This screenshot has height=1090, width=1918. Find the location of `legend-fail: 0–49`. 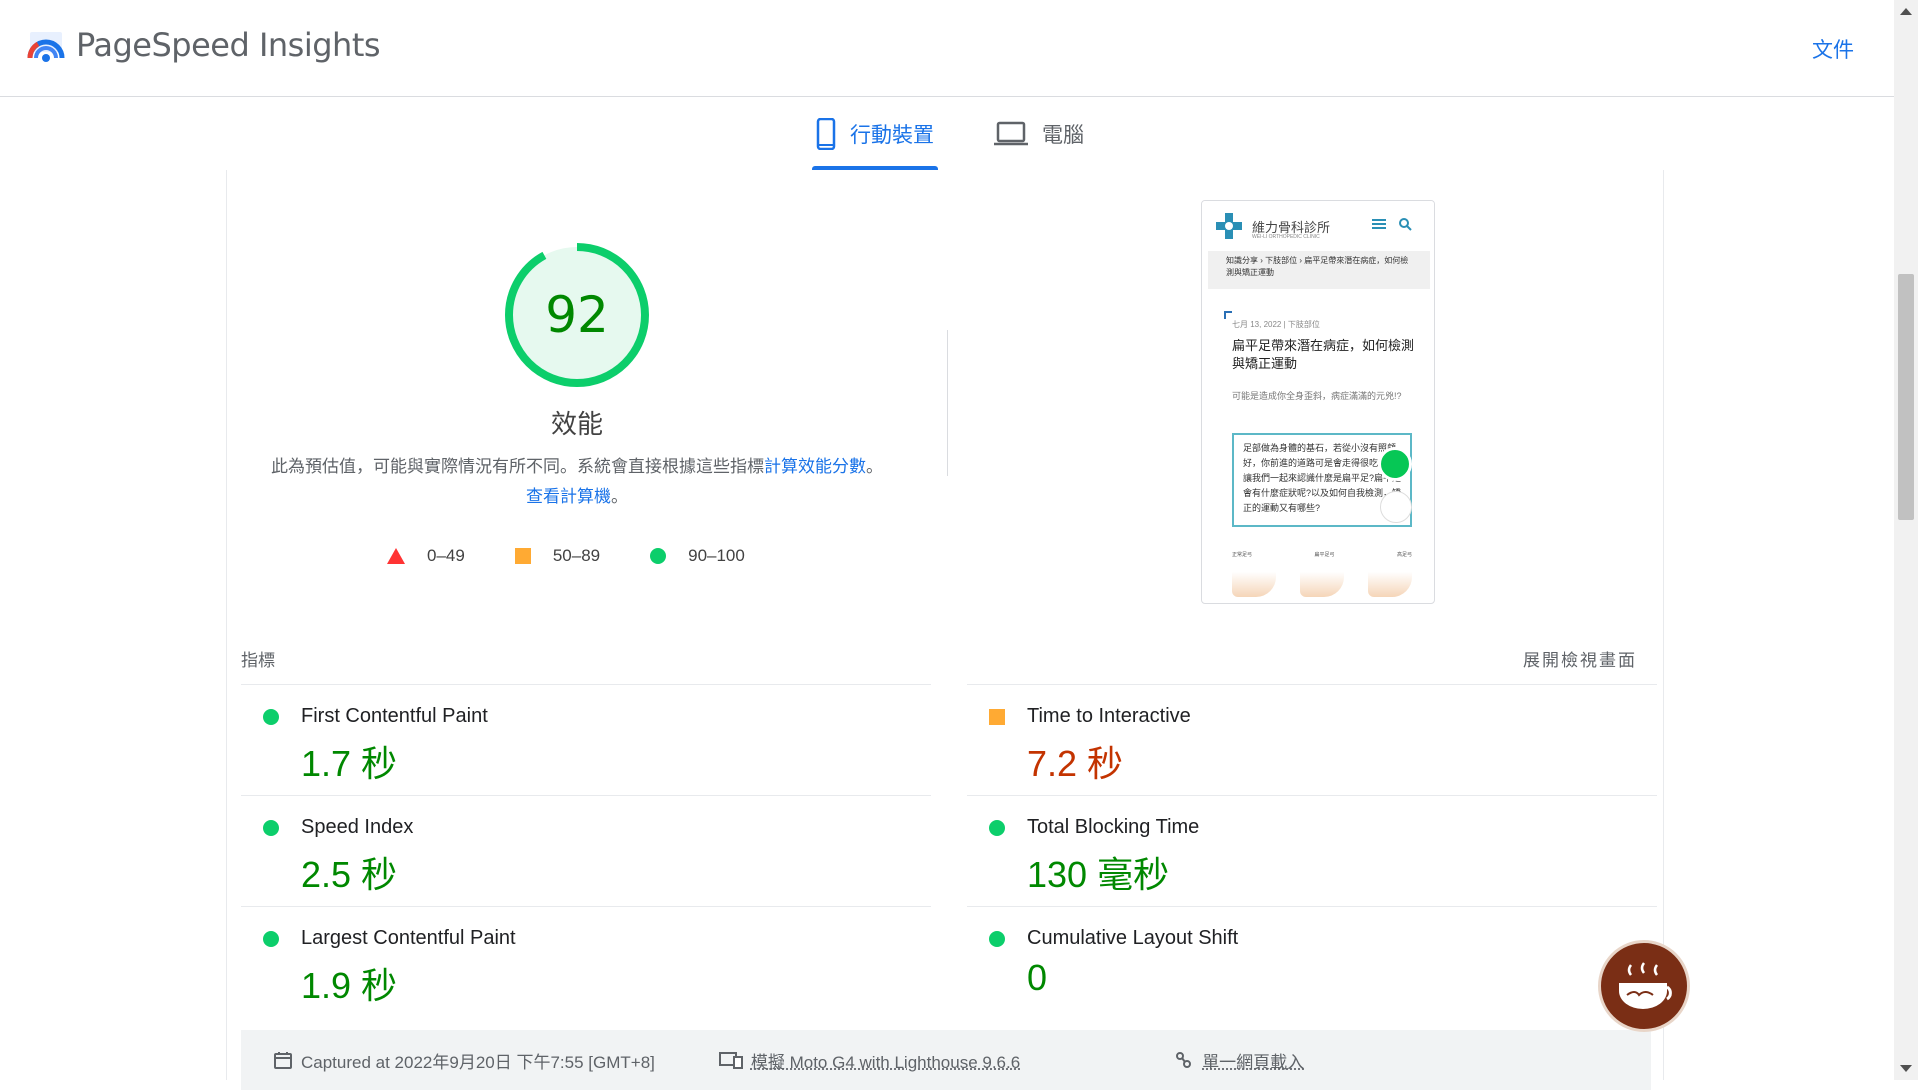

legend-fail: 0–49 is located at coordinates (426, 556).